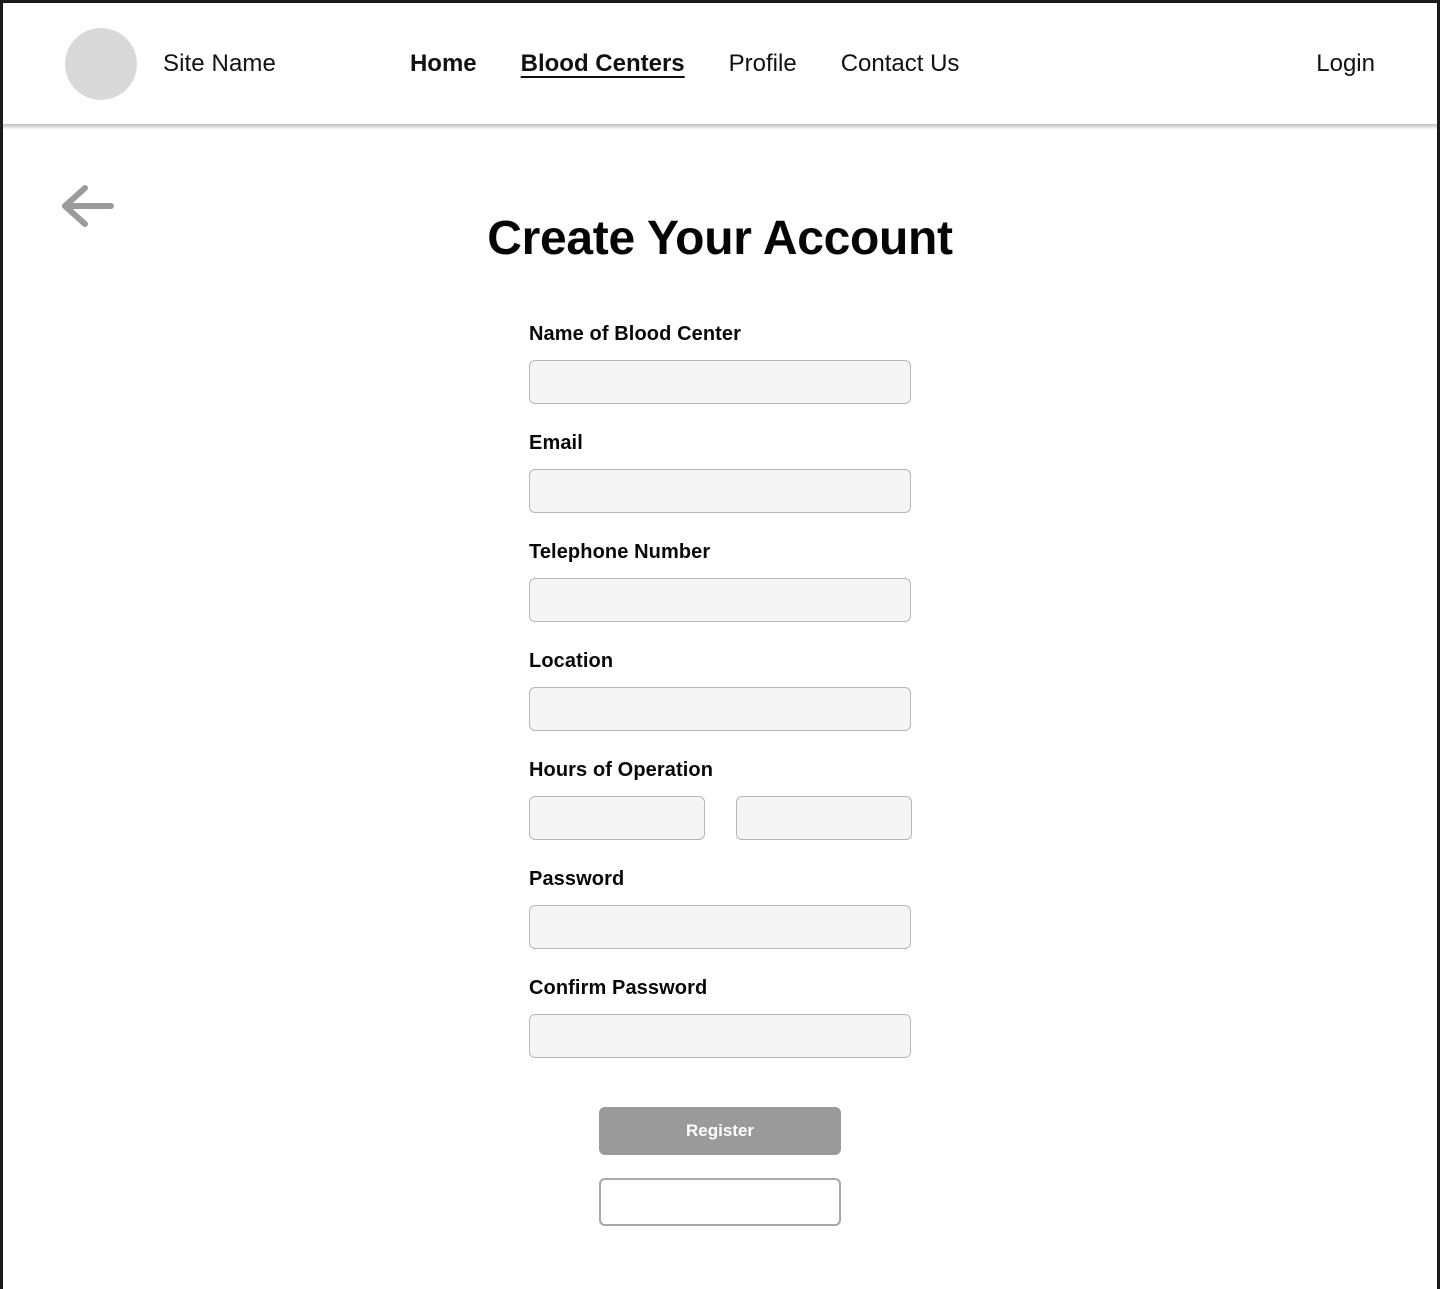  Describe the element at coordinates (720, 238) in the screenshot. I see `page-title: Create Your Account` at that location.